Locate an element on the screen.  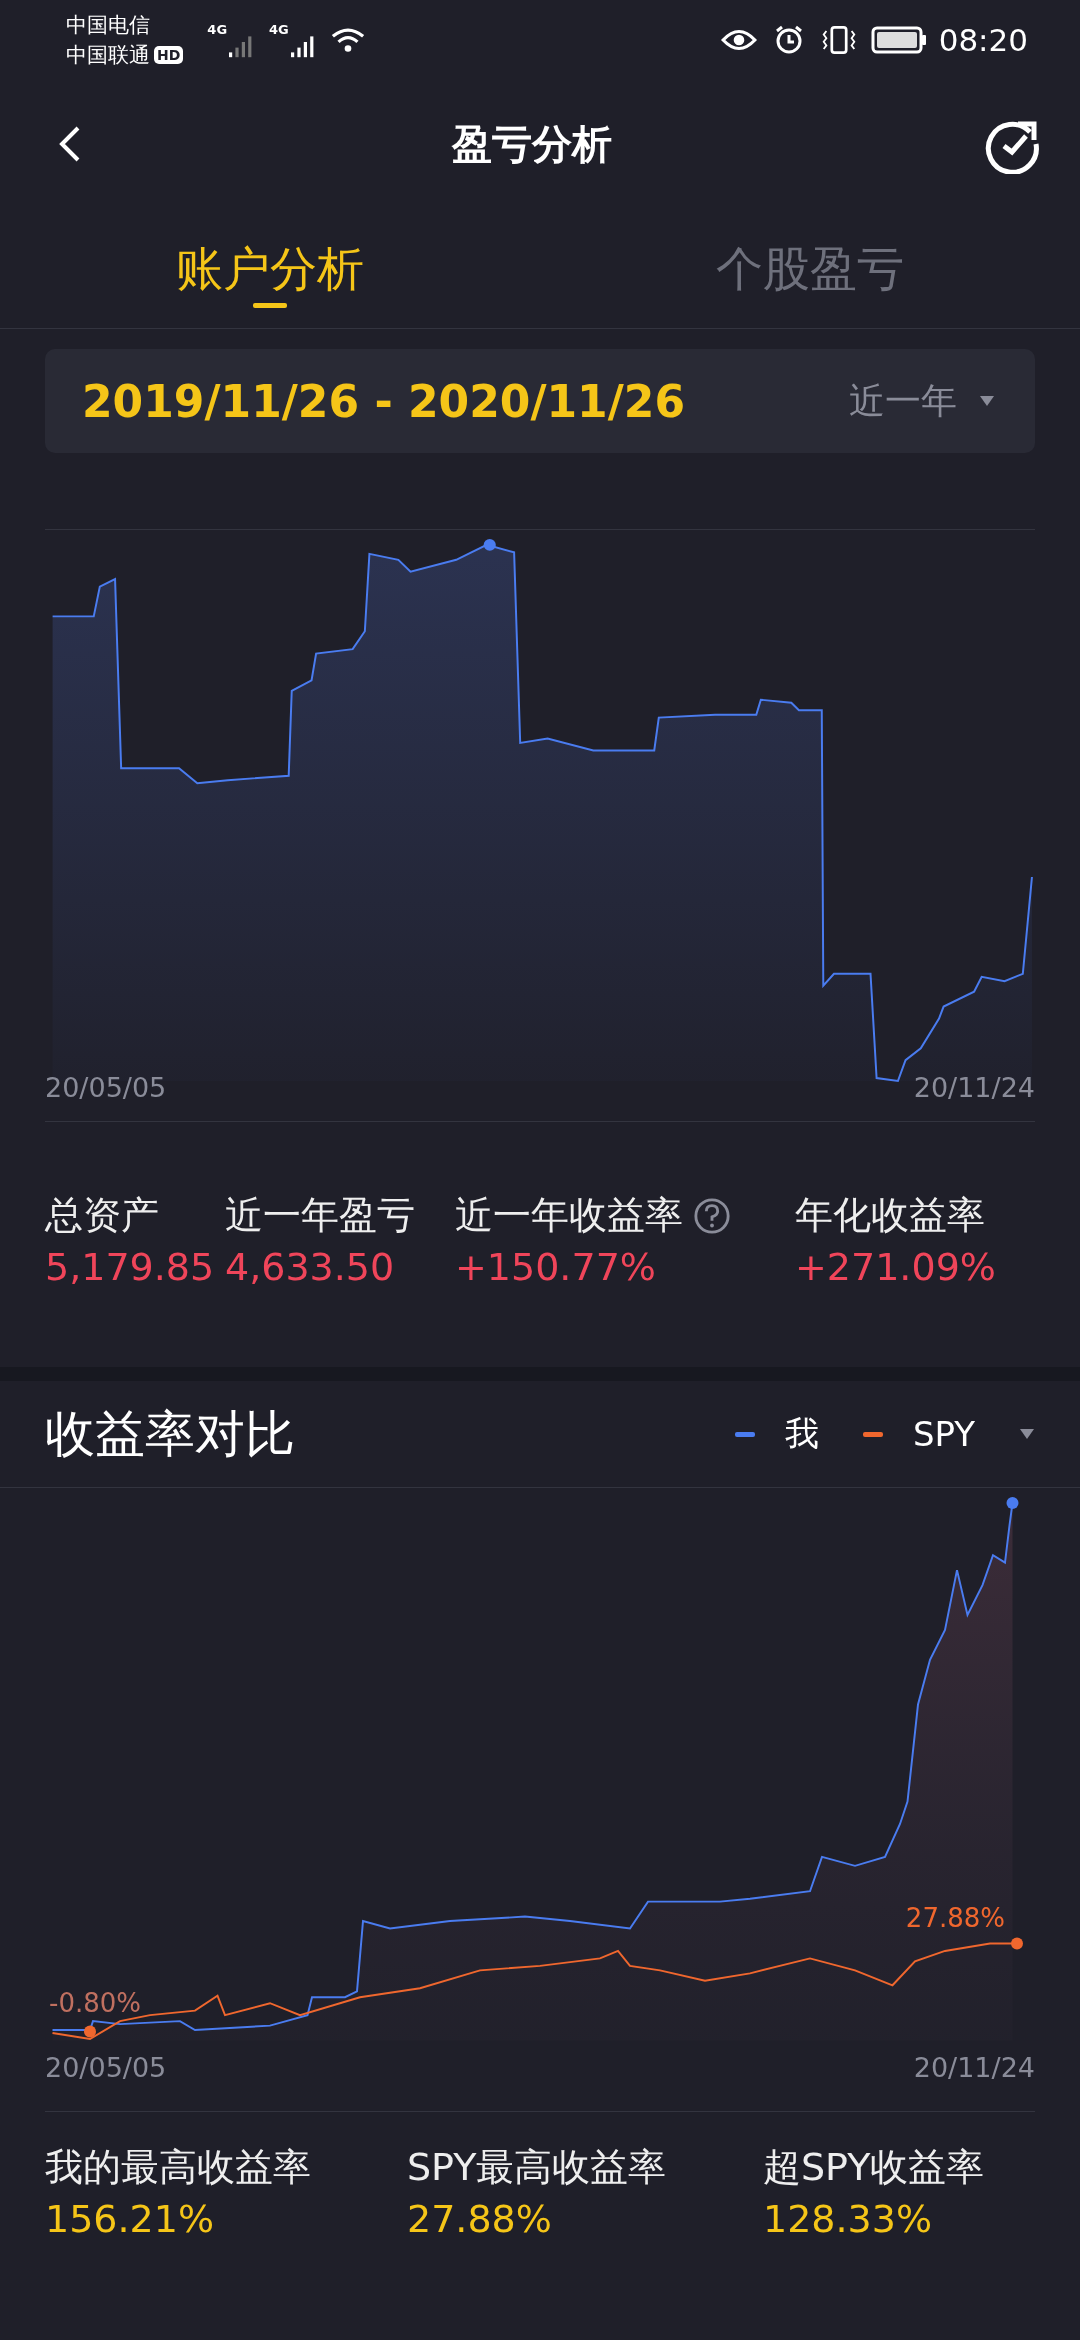
back-icon is located at coordinates (70, 144).